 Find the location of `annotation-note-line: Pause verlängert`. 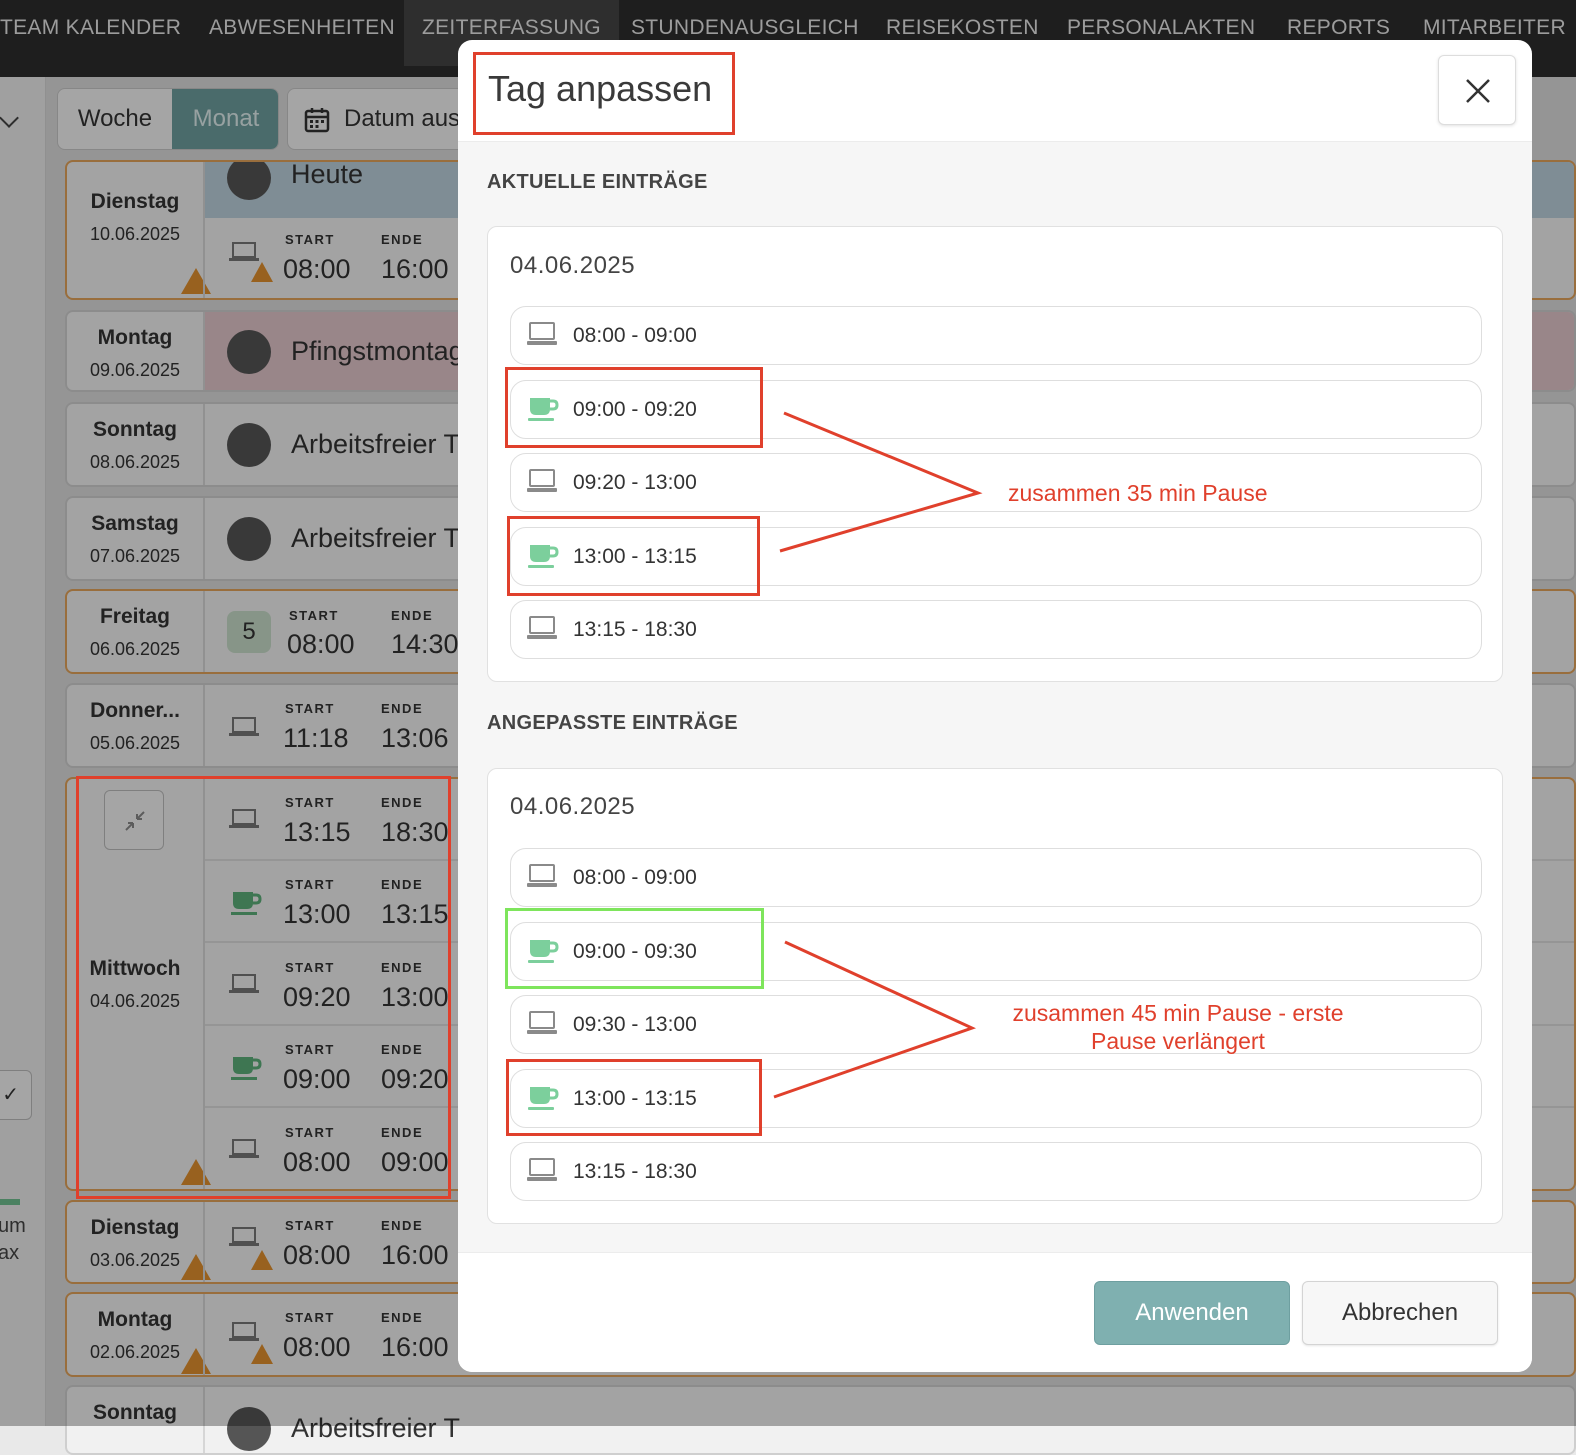

annotation-note-line: Pause verlängert is located at coordinates (1178, 1041).